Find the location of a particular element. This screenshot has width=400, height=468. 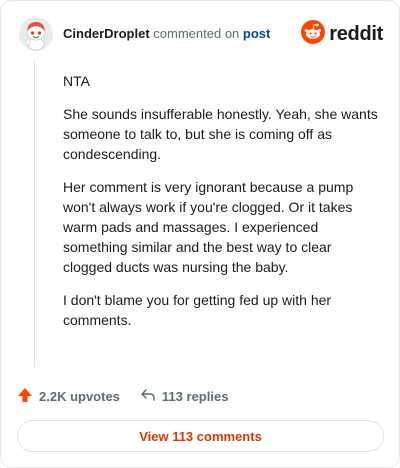

reddit-logo-text: reddit is located at coordinates (356, 33).